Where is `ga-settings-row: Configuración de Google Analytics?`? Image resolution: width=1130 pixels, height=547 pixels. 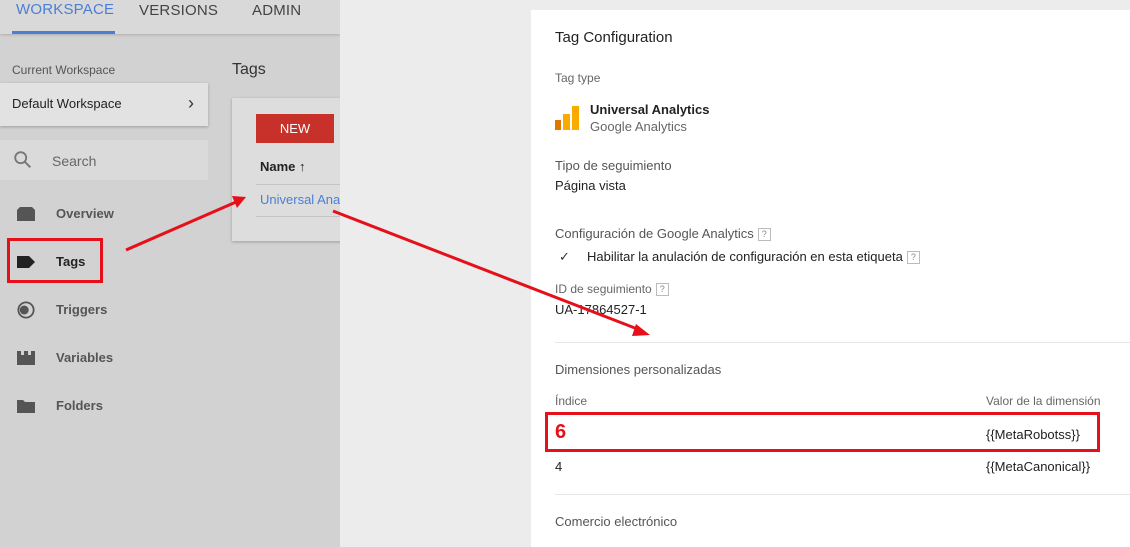 ga-settings-row: Configuración de Google Analytics? is located at coordinates (663, 234).